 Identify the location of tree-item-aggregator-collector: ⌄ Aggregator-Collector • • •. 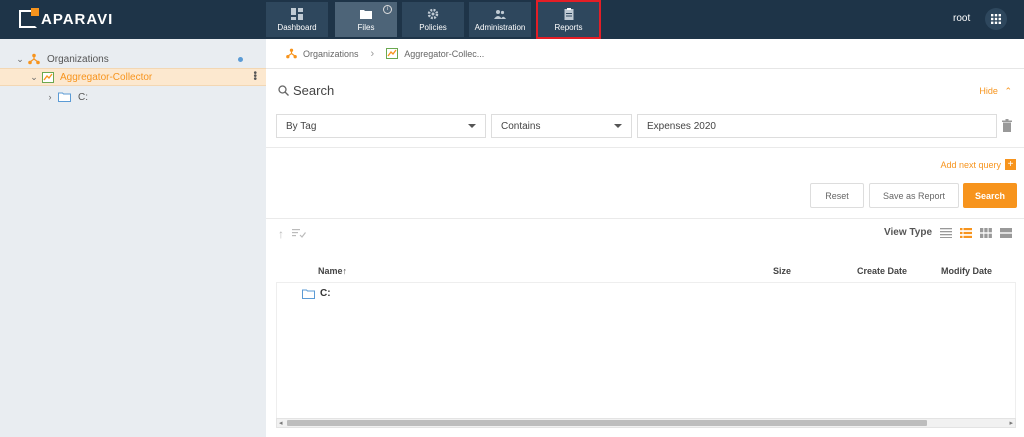
(133, 77).